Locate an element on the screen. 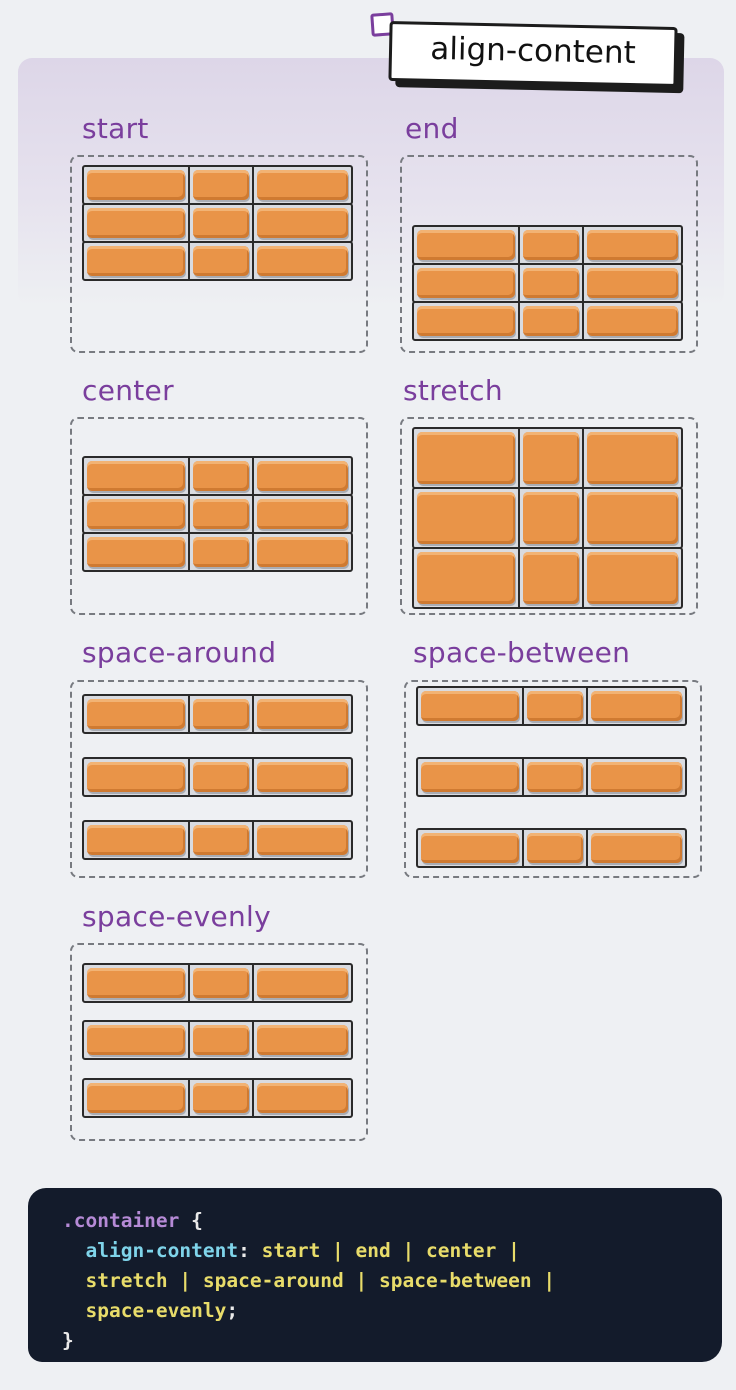 This screenshot has width=736, height=1390. grid-space-between is located at coordinates (551, 777).